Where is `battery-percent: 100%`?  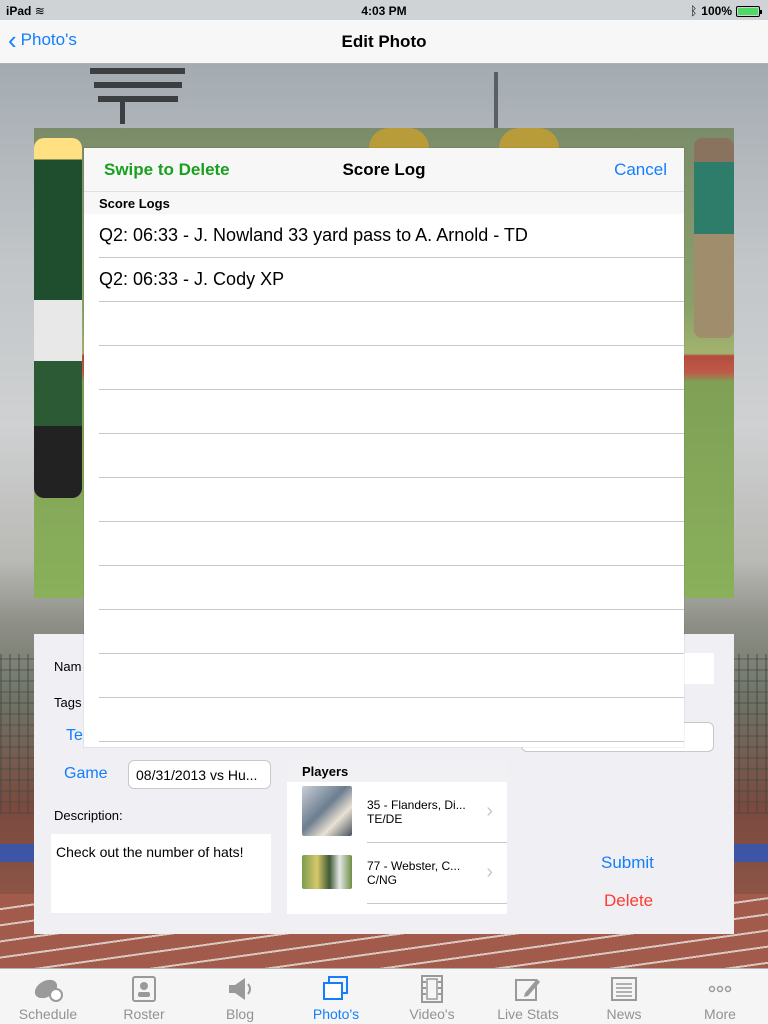
battery-percent: 100% is located at coordinates (716, 11).